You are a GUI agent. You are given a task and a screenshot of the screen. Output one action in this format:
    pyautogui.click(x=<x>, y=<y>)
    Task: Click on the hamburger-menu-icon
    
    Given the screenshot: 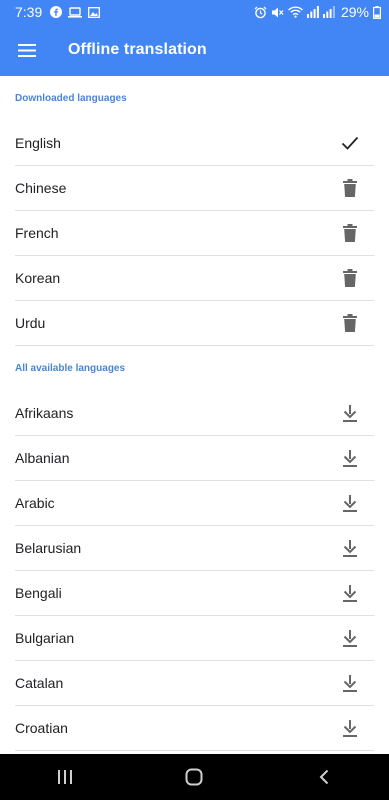 What is the action you would take?
    pyautogui.click(x=27, y=50)
    